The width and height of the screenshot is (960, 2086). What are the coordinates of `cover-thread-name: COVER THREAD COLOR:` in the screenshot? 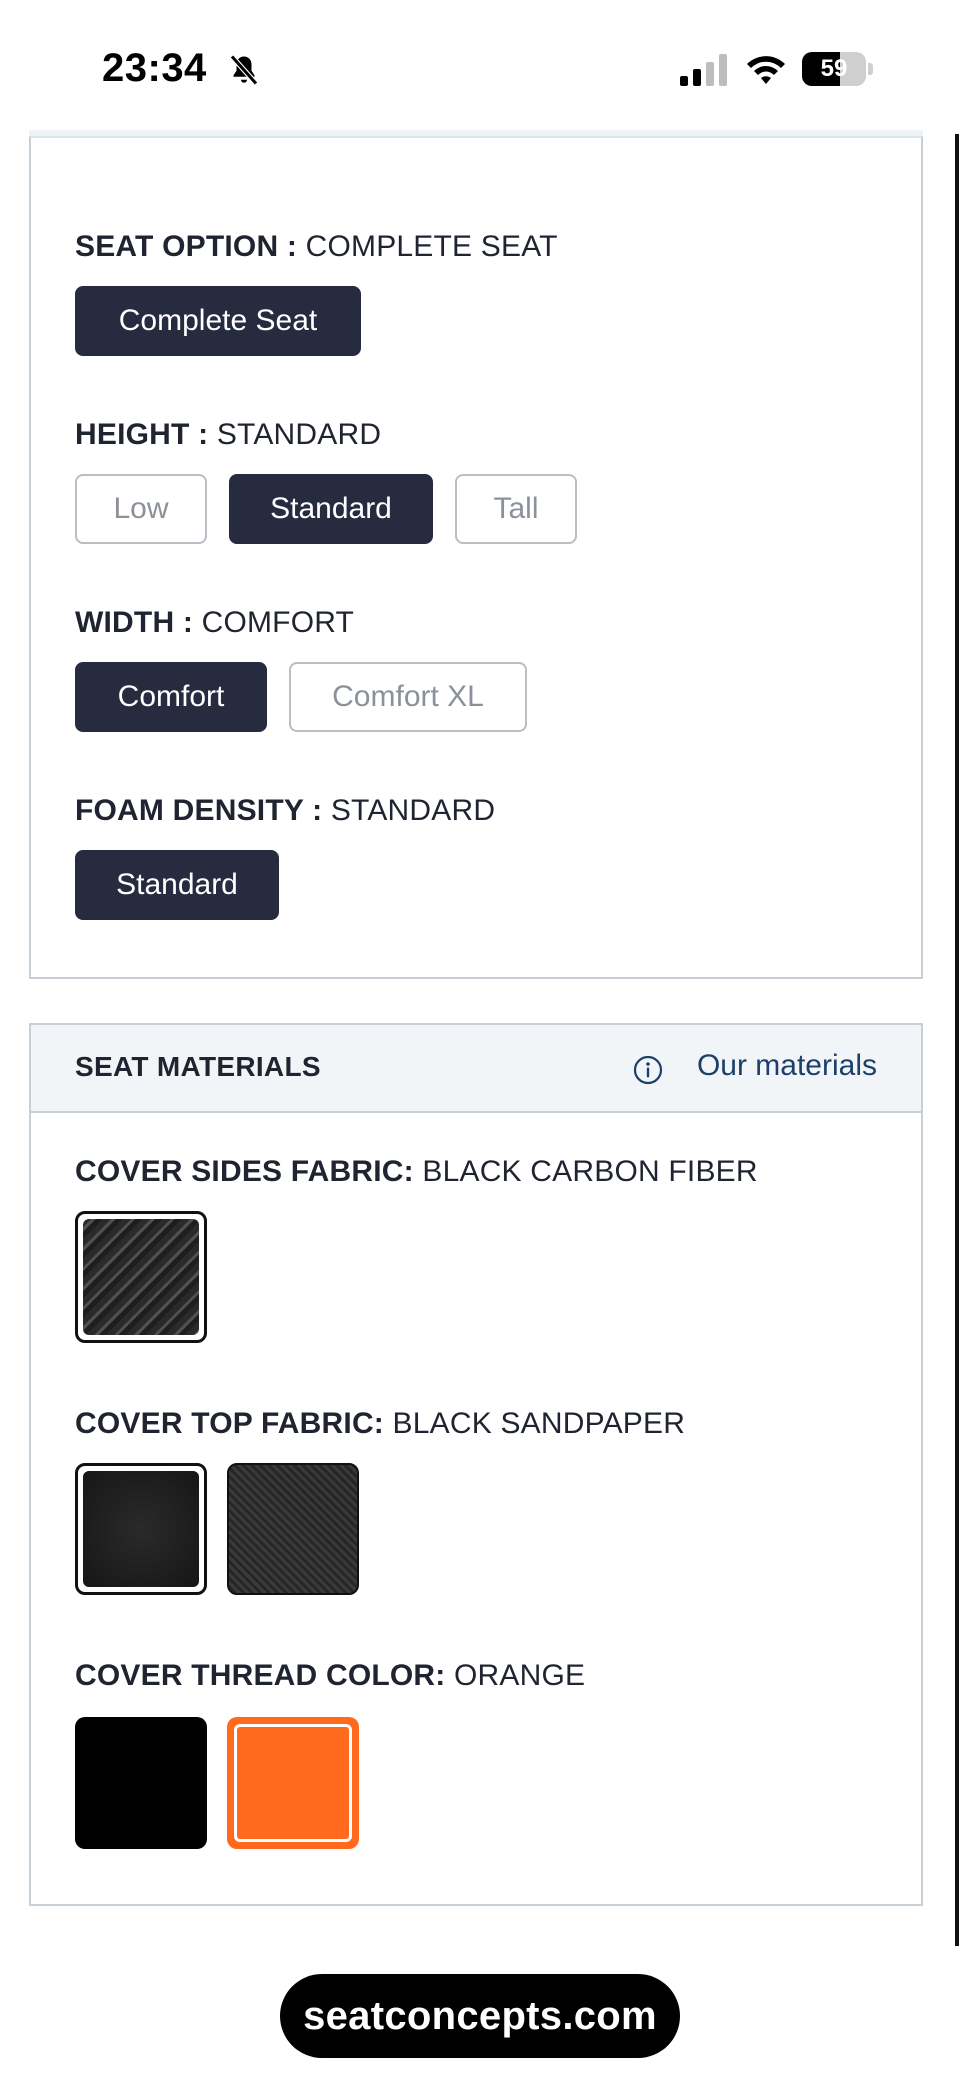 It's located at (260, 1675).